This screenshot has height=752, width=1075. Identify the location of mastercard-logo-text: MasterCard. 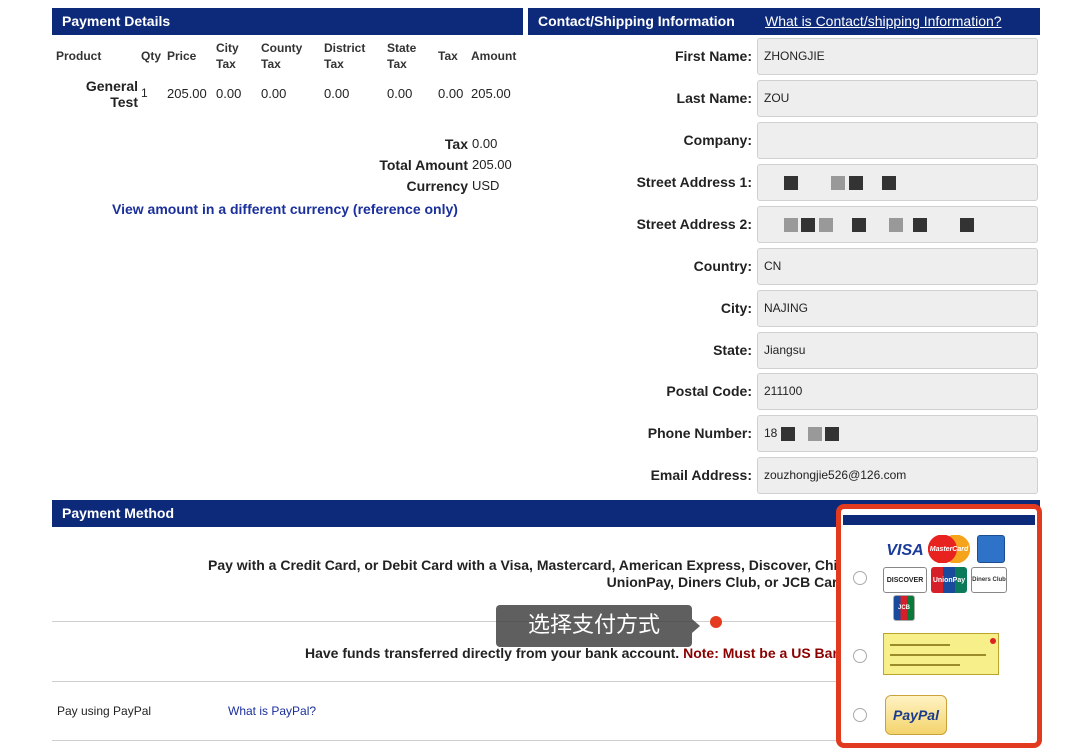
(949, 549).